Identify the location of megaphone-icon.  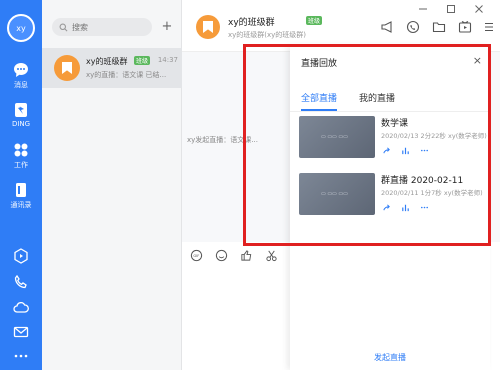
(387, 27).